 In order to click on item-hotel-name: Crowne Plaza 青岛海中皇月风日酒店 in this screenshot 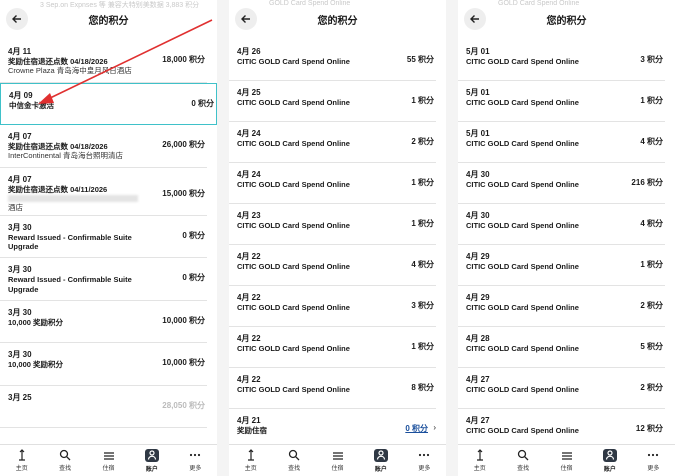, I will do `click(70, 70)`.